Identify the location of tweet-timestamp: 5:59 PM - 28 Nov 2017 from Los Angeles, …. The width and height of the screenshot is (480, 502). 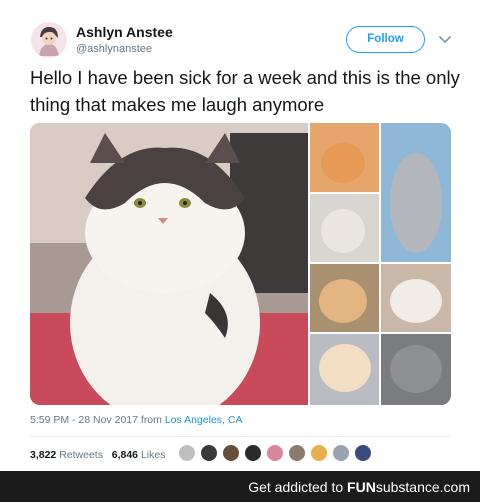
(136, 420).